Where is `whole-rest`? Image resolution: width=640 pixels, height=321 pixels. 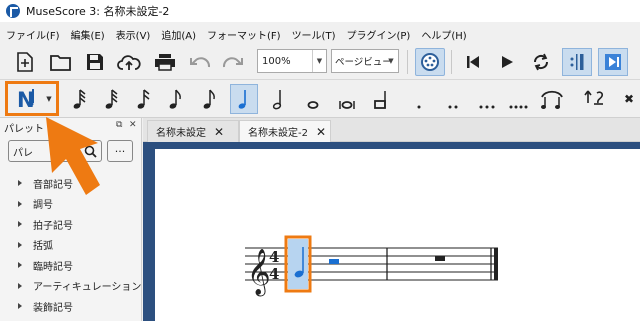
whole-rest is located at coordinates (440, 258).